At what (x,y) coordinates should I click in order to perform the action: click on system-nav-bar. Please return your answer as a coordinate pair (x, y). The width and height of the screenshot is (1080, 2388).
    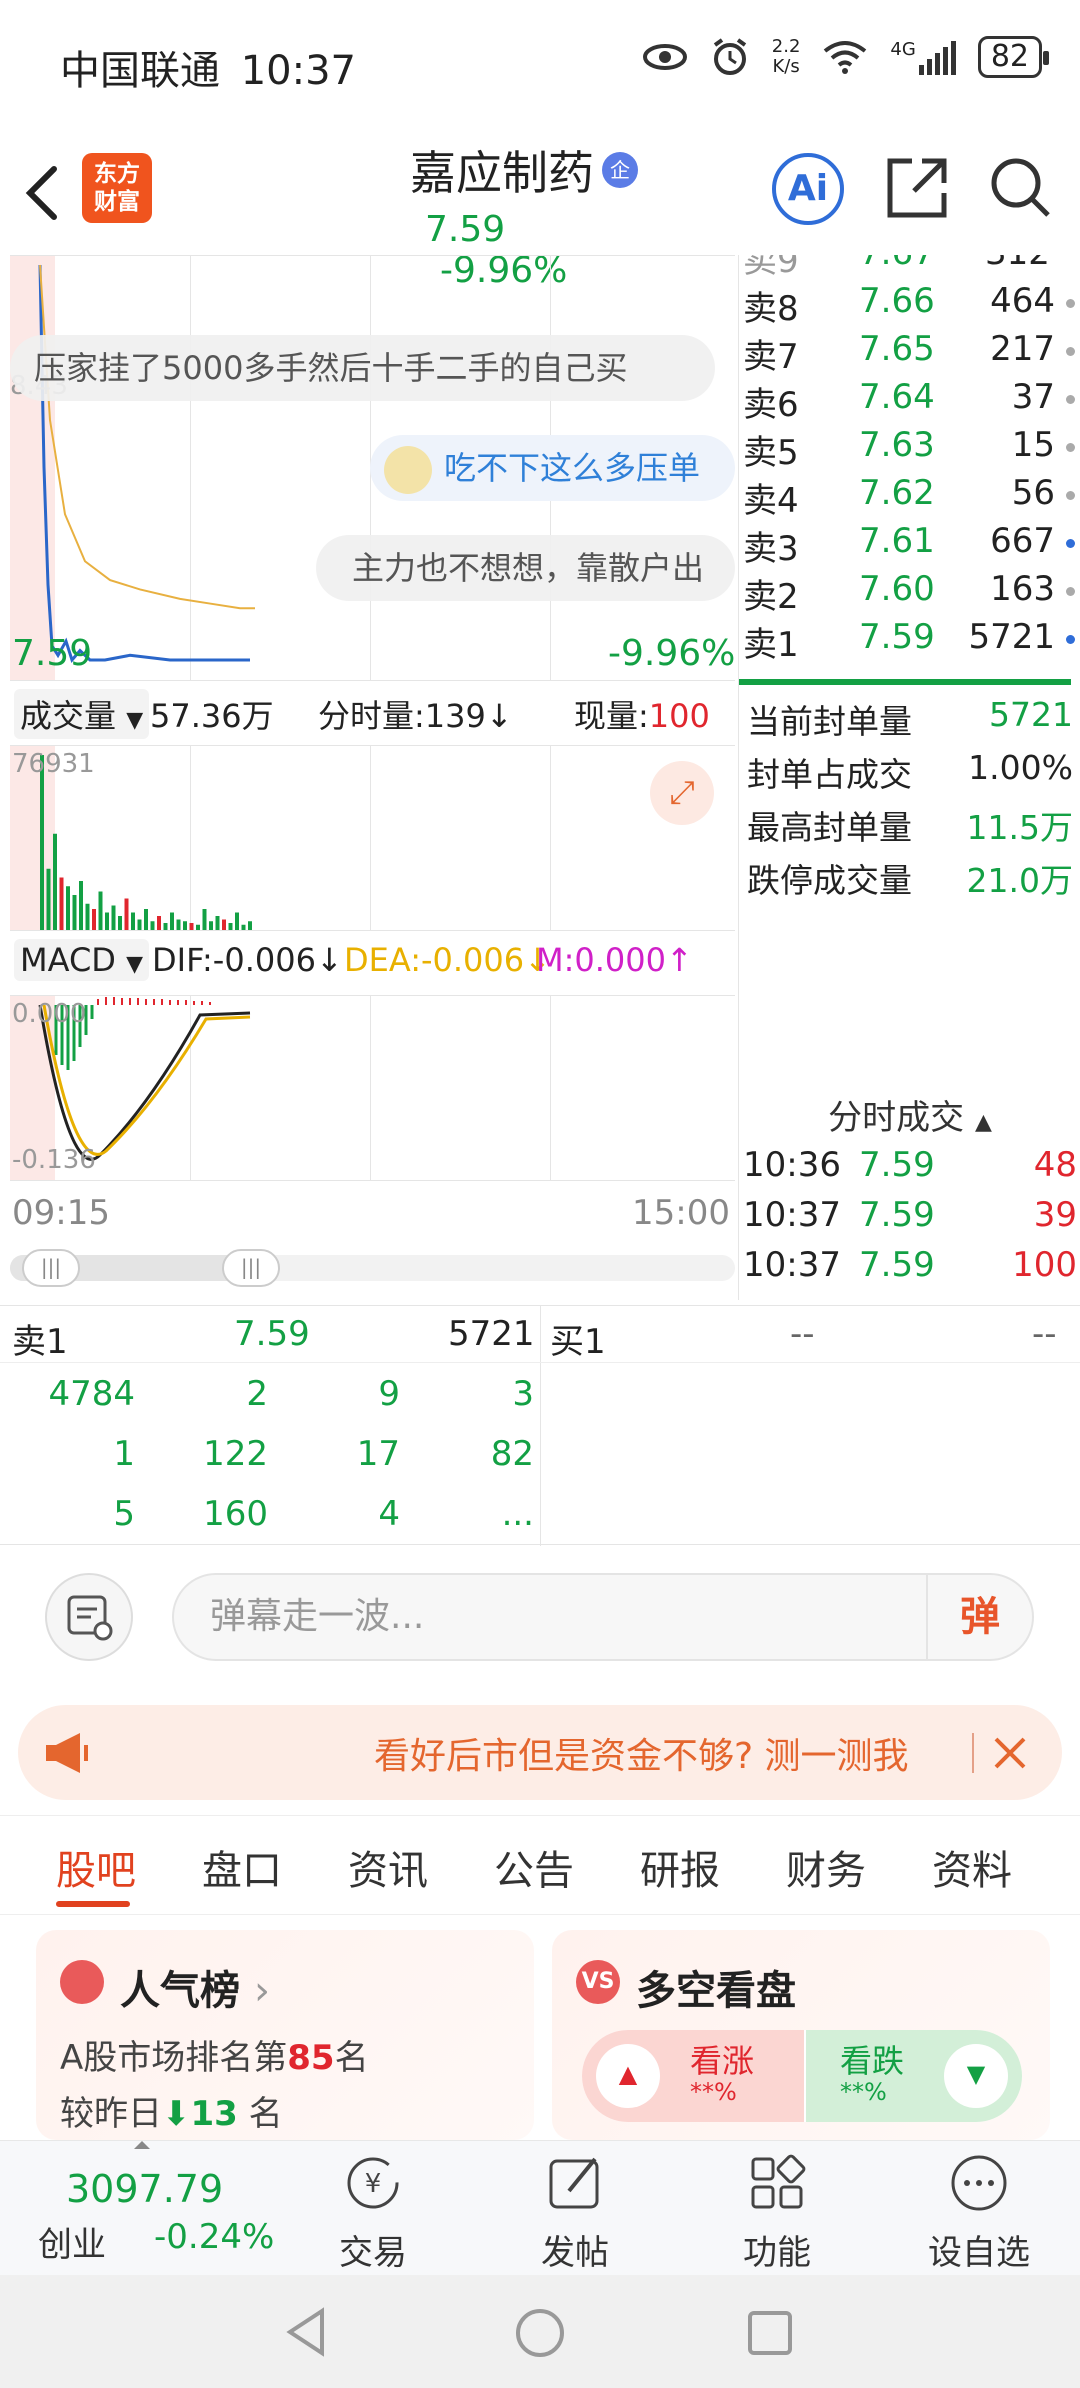
    Looking at the image, I should click on (540, 2331).